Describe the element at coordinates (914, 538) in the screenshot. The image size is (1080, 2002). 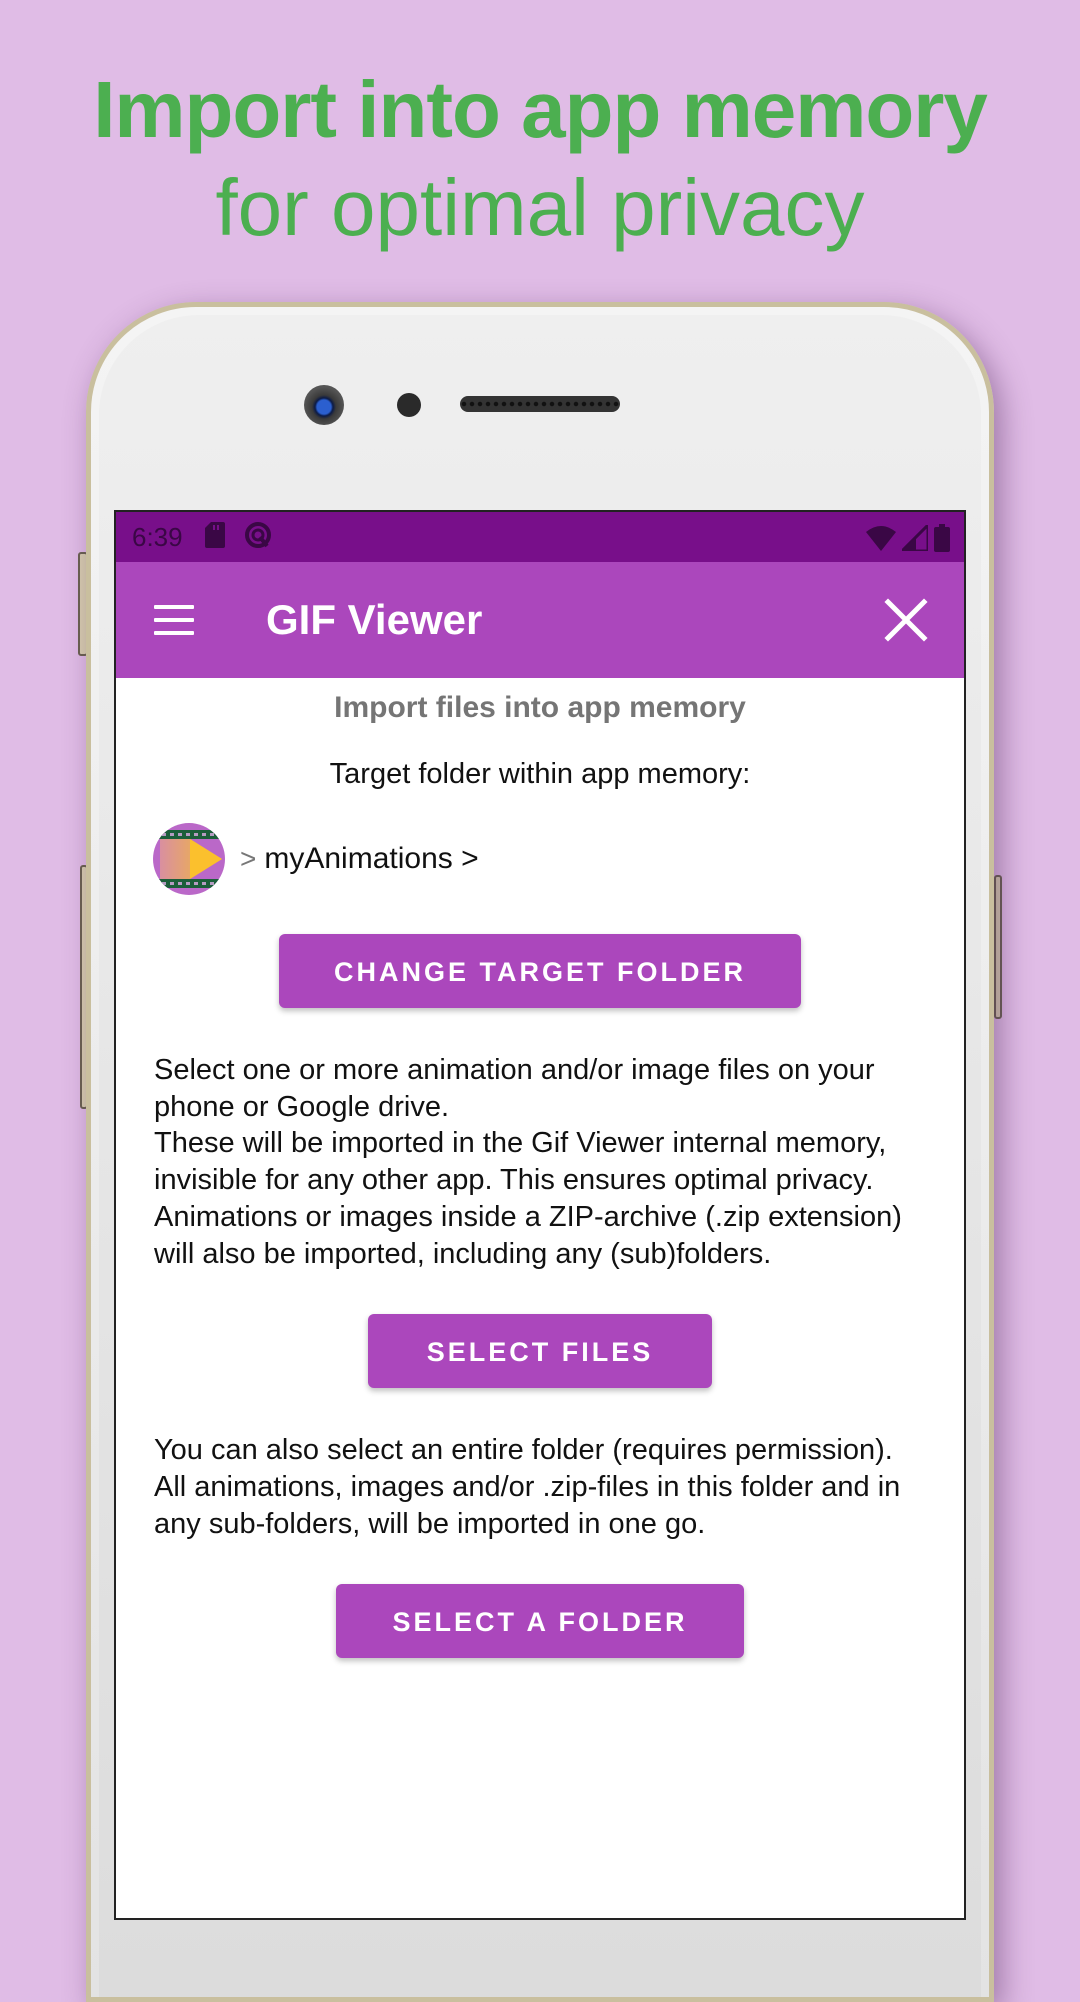
I see `cell-signal-icon` at that location.